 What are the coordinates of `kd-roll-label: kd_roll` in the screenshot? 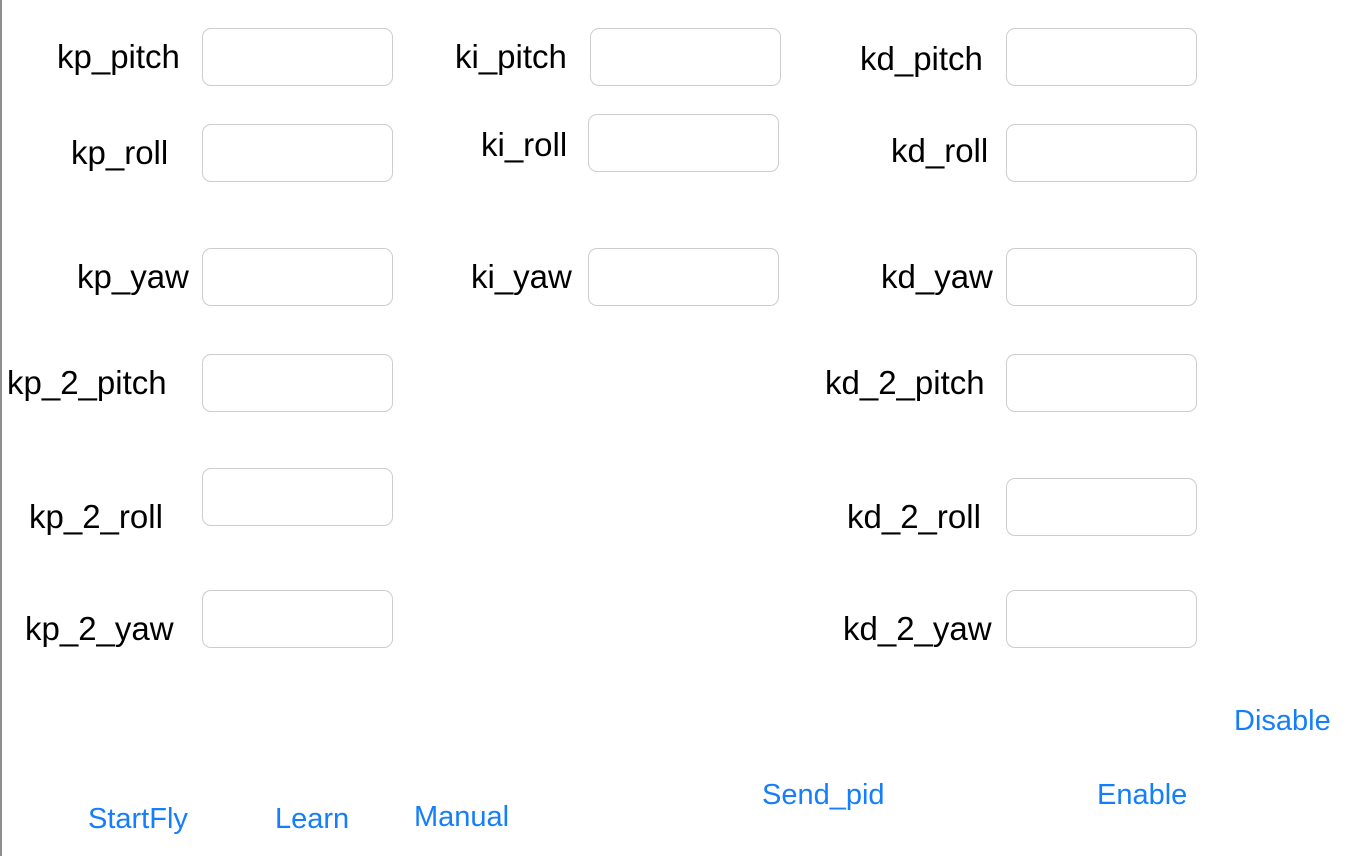 It's located at (940, 150).